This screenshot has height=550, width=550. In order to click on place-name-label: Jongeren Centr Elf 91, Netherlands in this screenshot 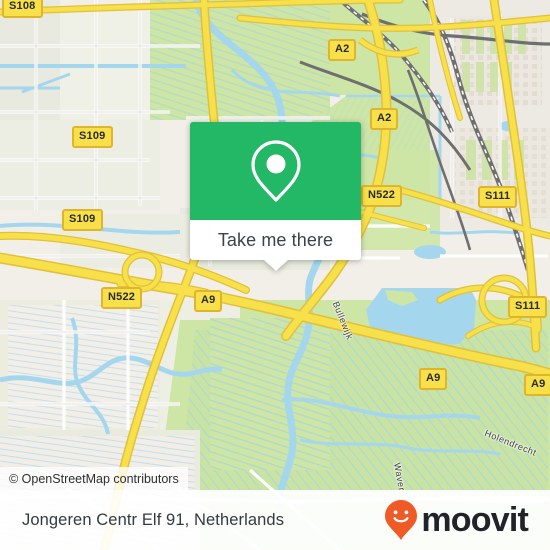, I will do `click(153, 519)`.